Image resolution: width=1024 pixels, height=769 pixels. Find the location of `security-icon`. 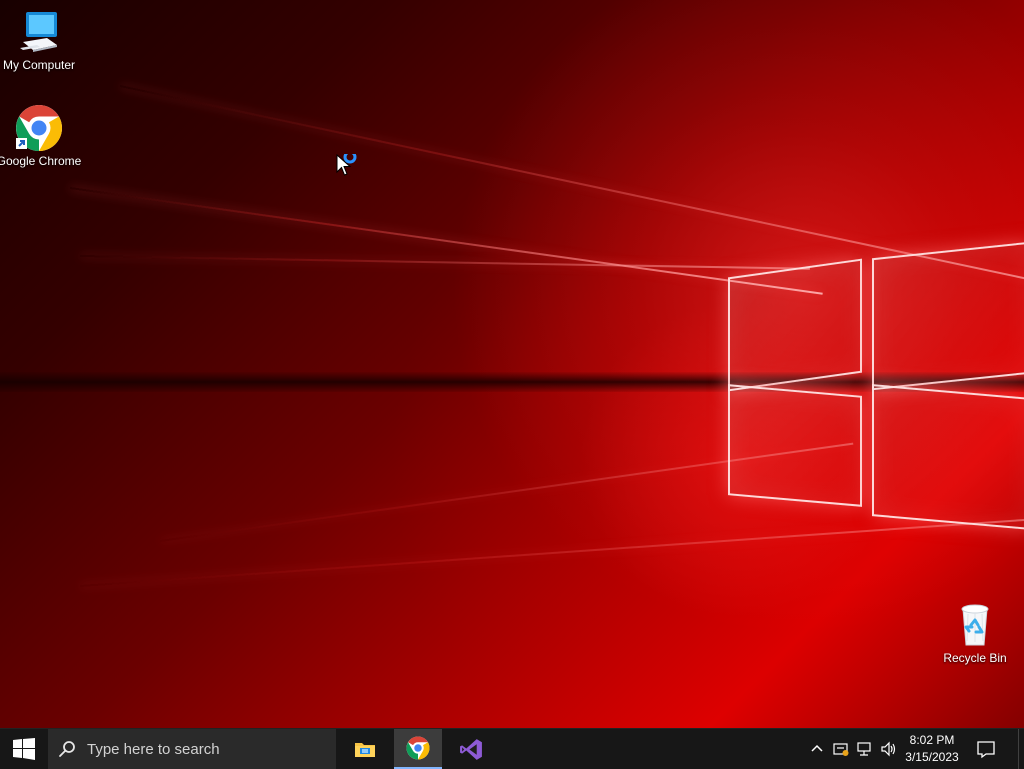

security-icon is located at coordinates (841, 749).